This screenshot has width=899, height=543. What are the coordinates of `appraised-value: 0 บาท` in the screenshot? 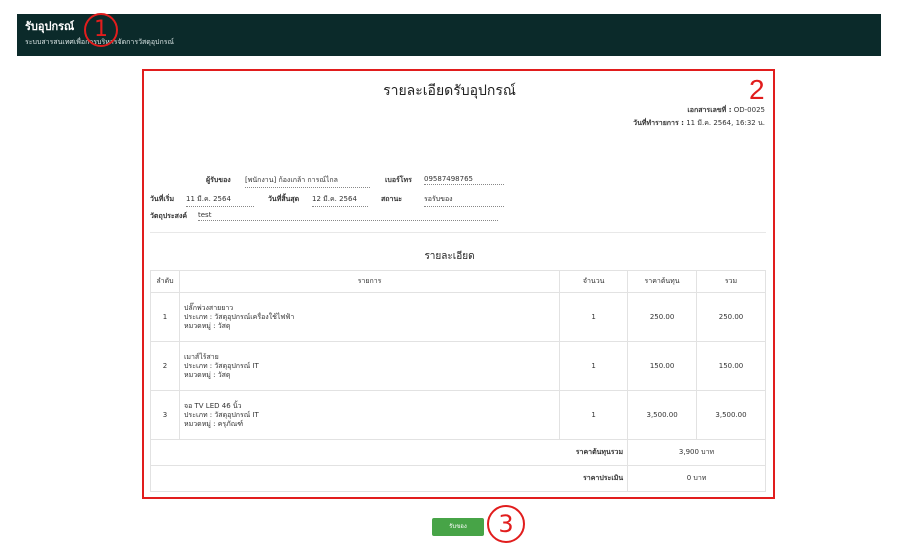 It's located at (696, 478).